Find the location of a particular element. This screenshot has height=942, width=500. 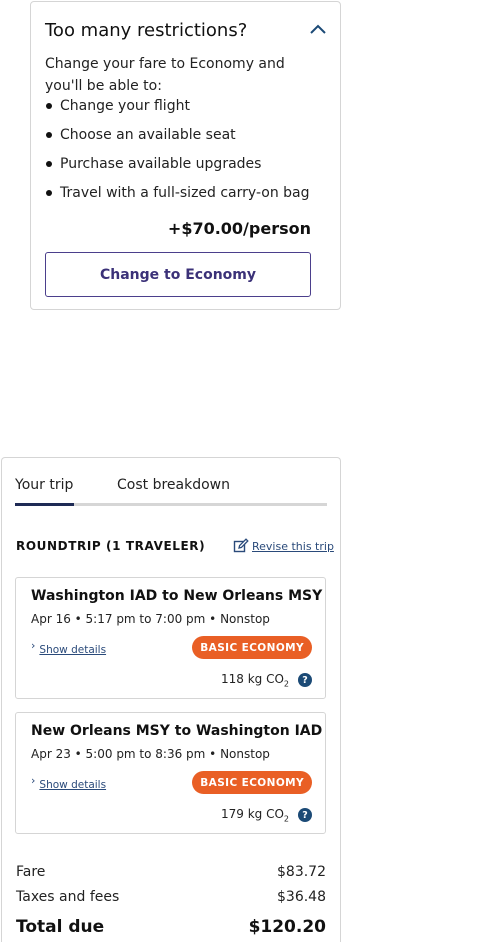

upgrade-price: +$70.00/person is located at coordinates (239, 228).